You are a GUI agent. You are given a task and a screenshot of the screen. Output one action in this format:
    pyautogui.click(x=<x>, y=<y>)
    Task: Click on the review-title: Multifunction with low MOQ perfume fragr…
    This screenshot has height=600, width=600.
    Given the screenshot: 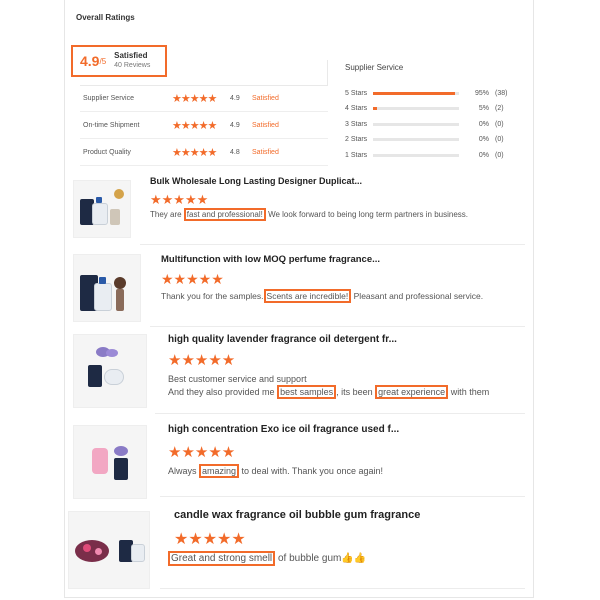 What is the action you would take?
    pyautogui.click(x=270, y=259)
    